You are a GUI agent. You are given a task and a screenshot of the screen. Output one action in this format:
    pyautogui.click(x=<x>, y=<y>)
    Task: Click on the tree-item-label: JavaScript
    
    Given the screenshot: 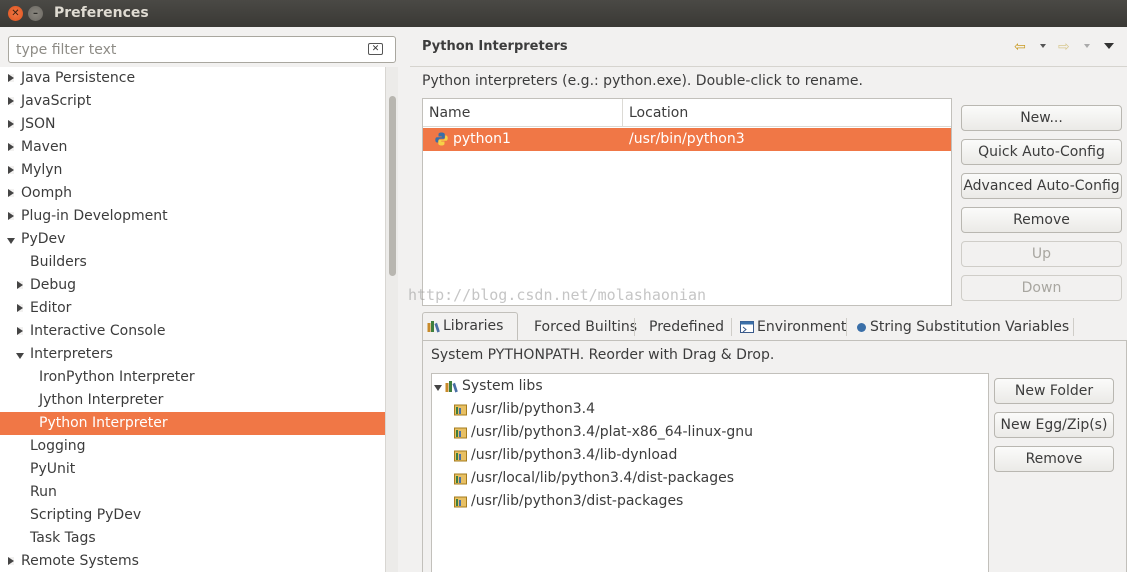 What is the action you would take?
    pyautogui.click(x=56, y=101)
    